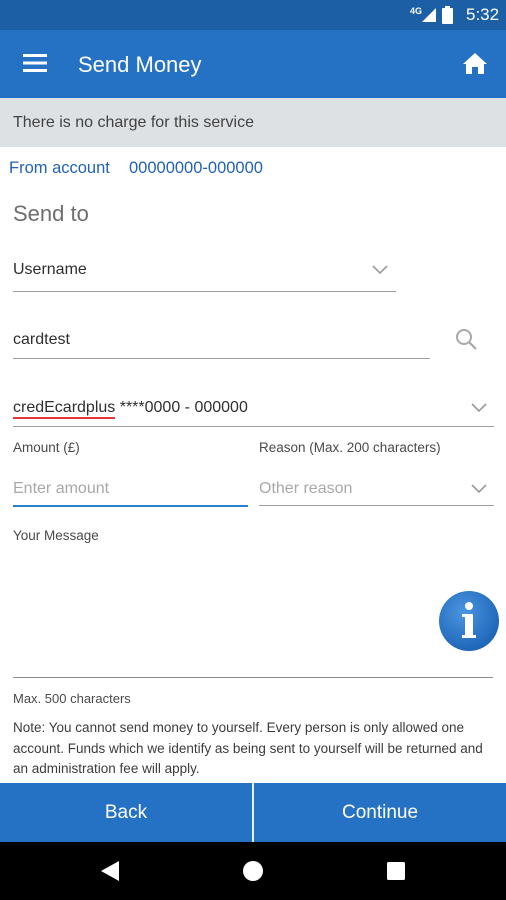  What do you see at coordinates (204, 274) in the screenshot?
I see `lookup-type-select: Username` at bounding box center [204, 274].